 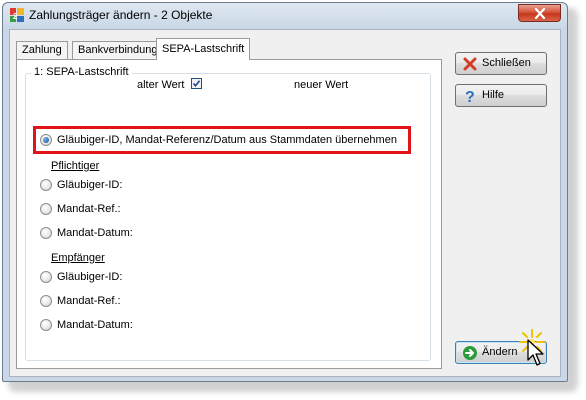 I want to click on section-pflichtiger: Pflichtiger, so click(x=75, y=166).